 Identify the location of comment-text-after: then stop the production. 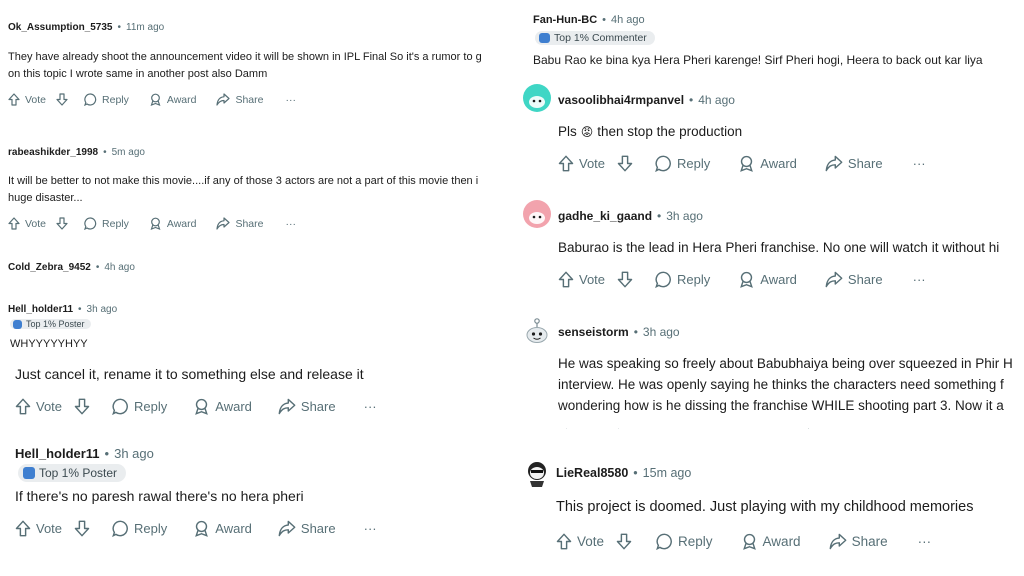
(670, 131).